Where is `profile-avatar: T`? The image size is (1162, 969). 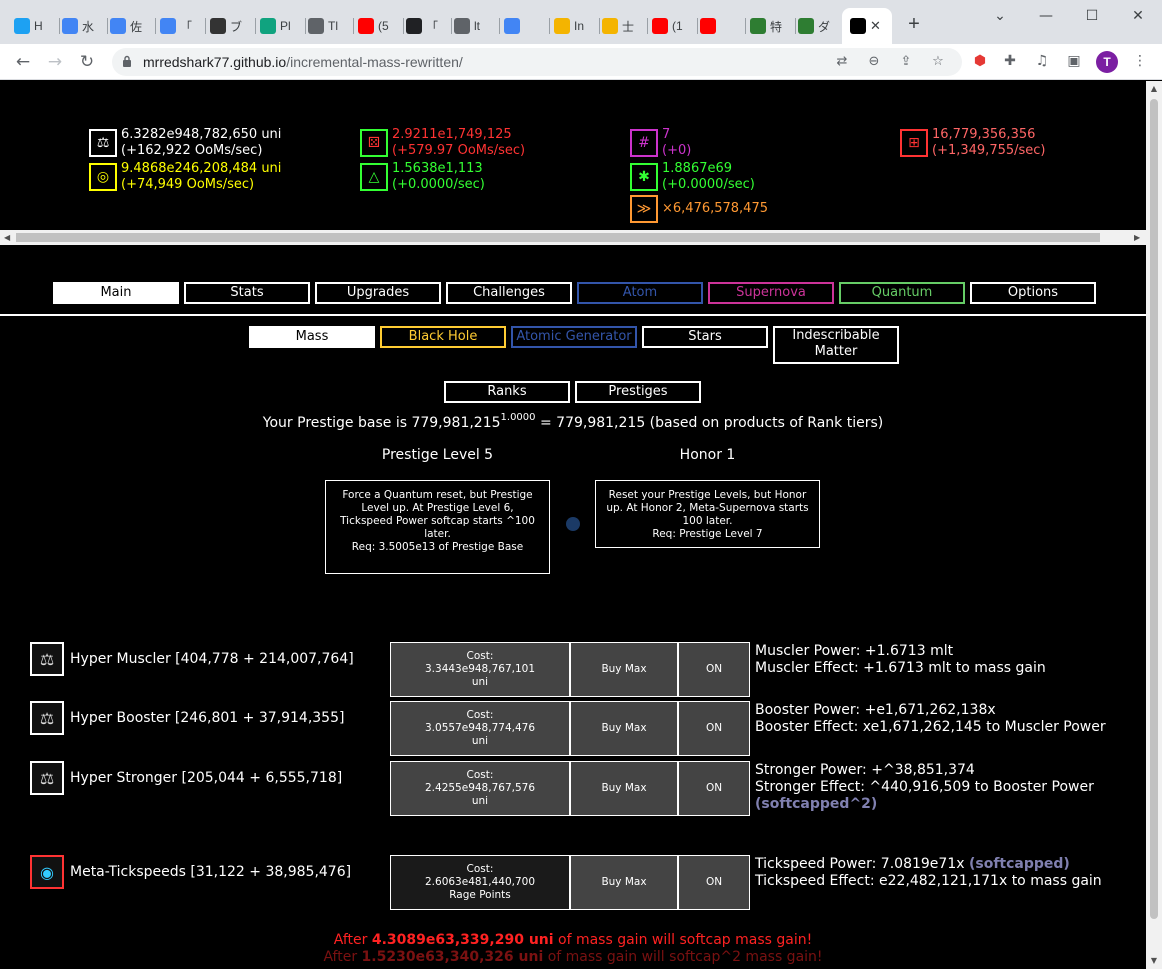 profile-avatar: T is located at coordinates (1107, 62).